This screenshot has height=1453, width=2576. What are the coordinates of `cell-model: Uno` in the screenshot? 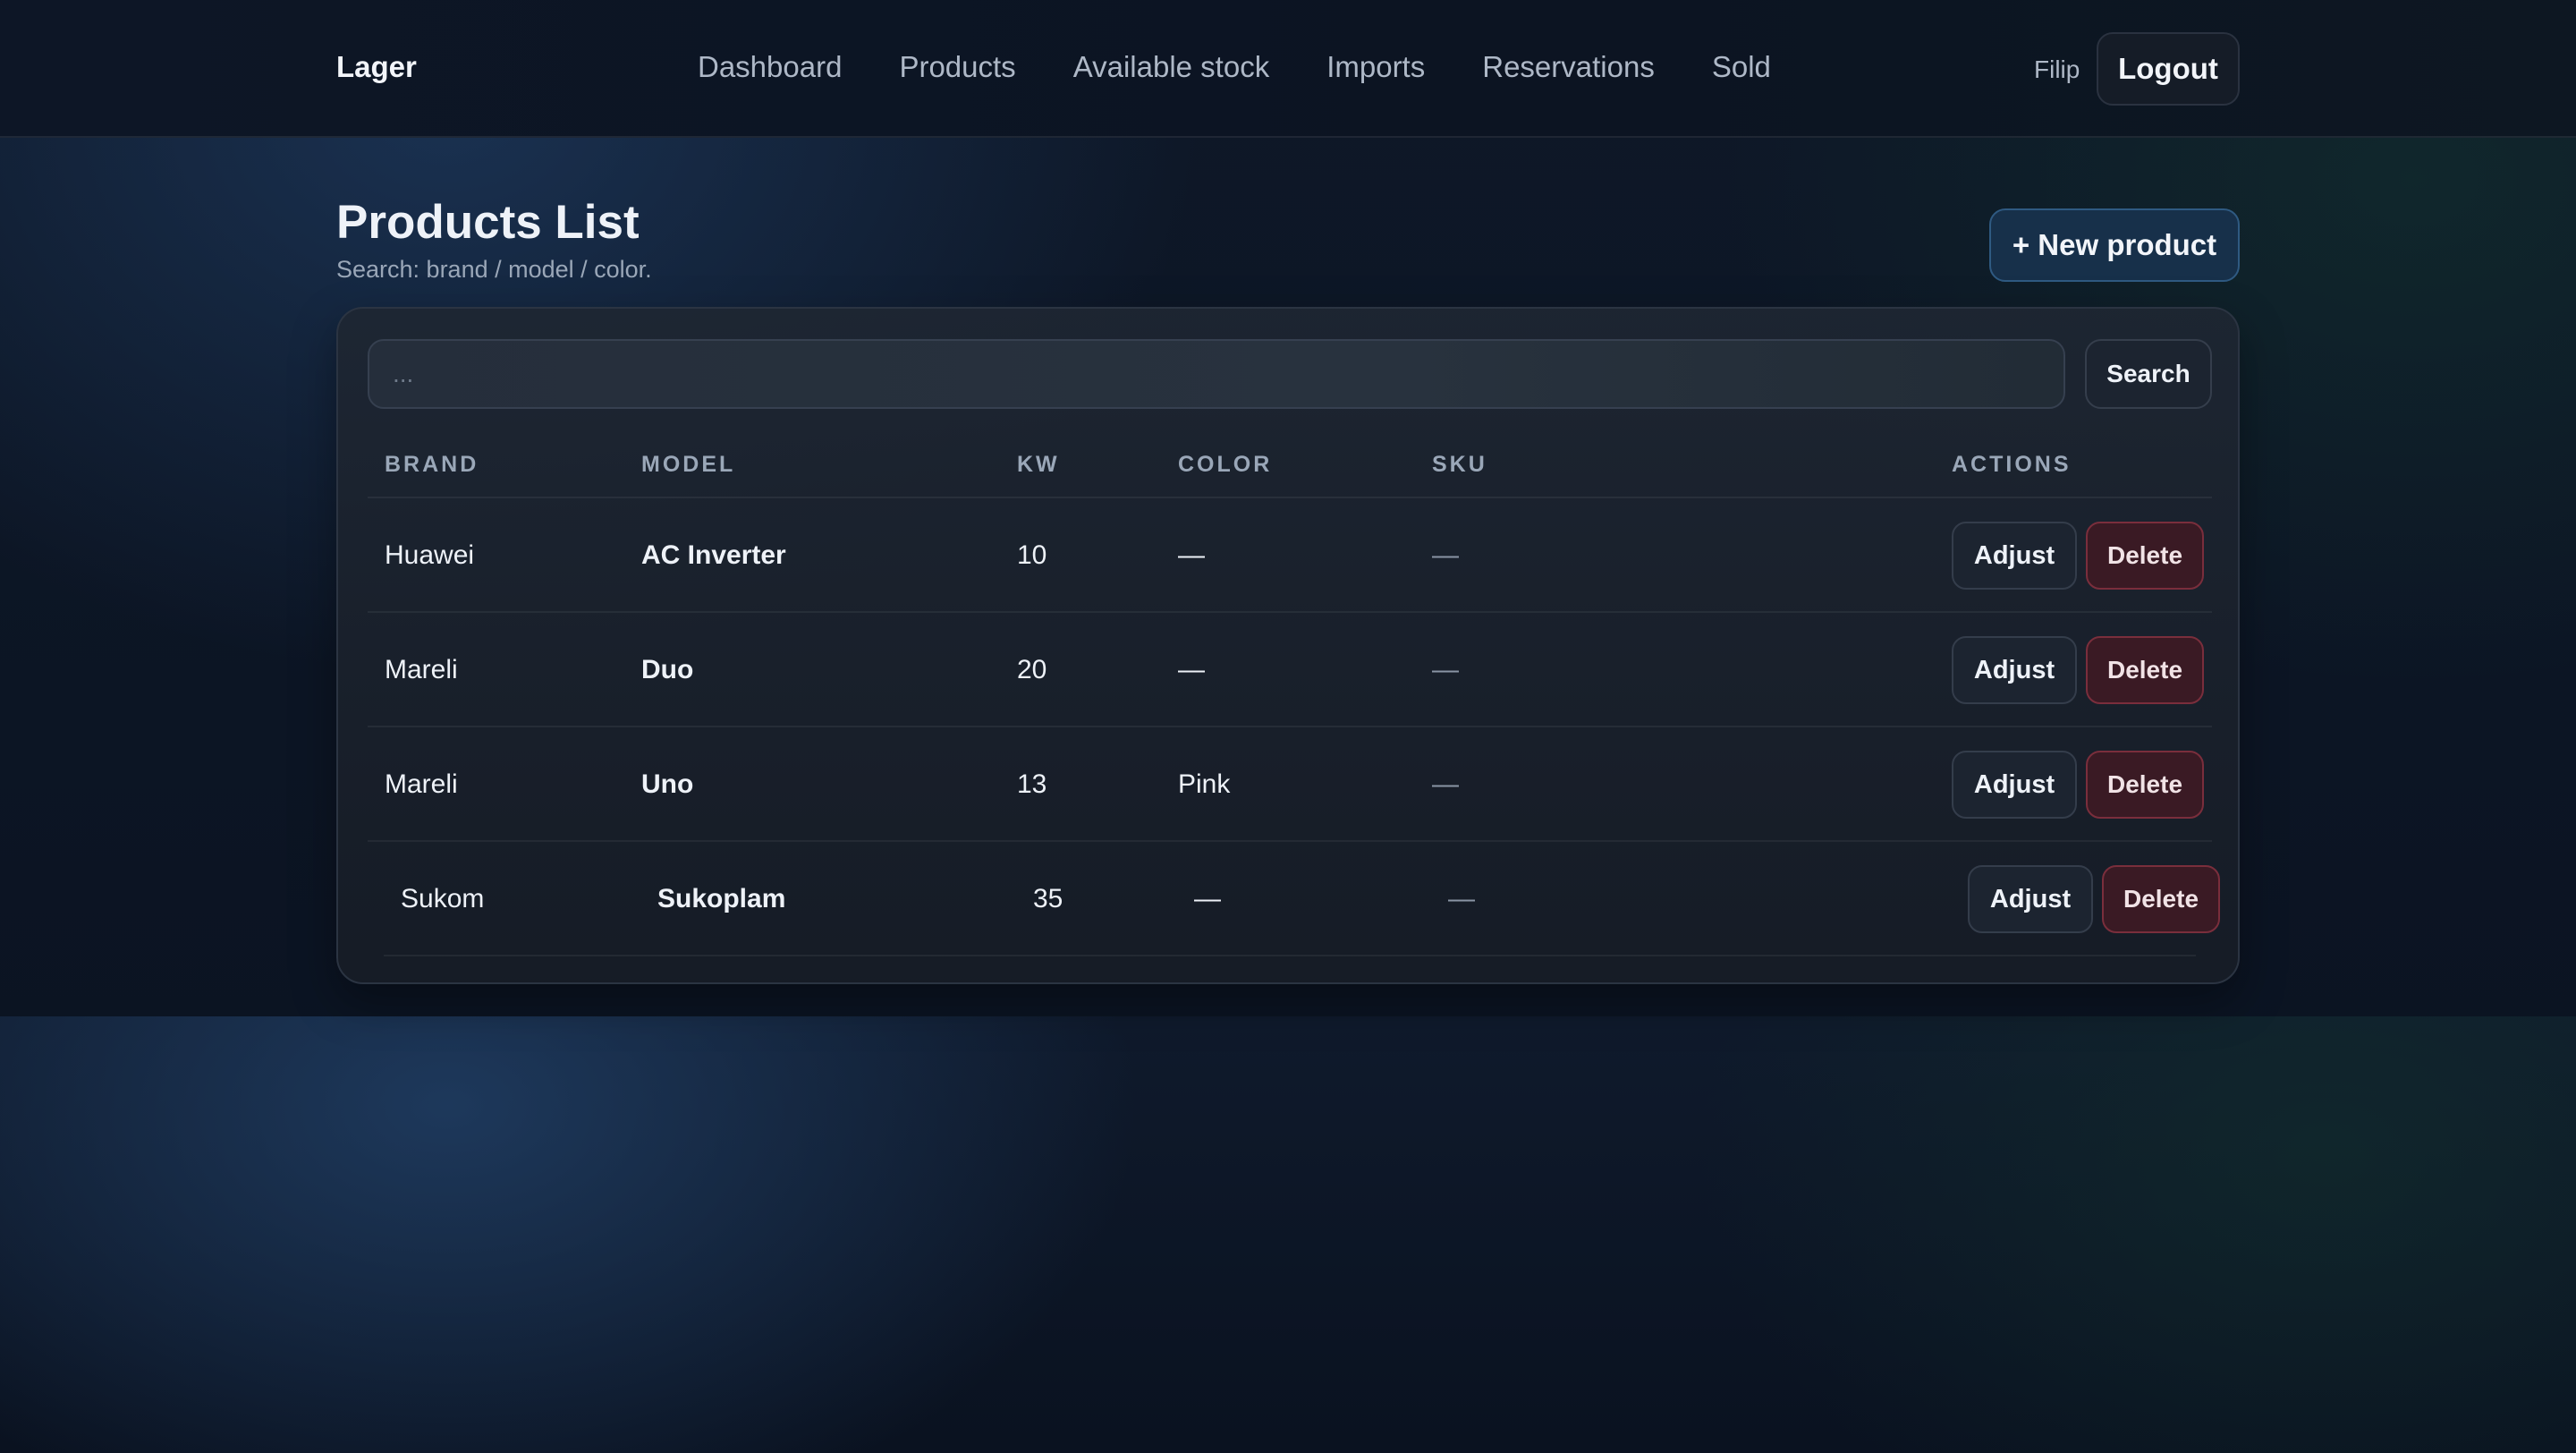 It's located at (667, 784).